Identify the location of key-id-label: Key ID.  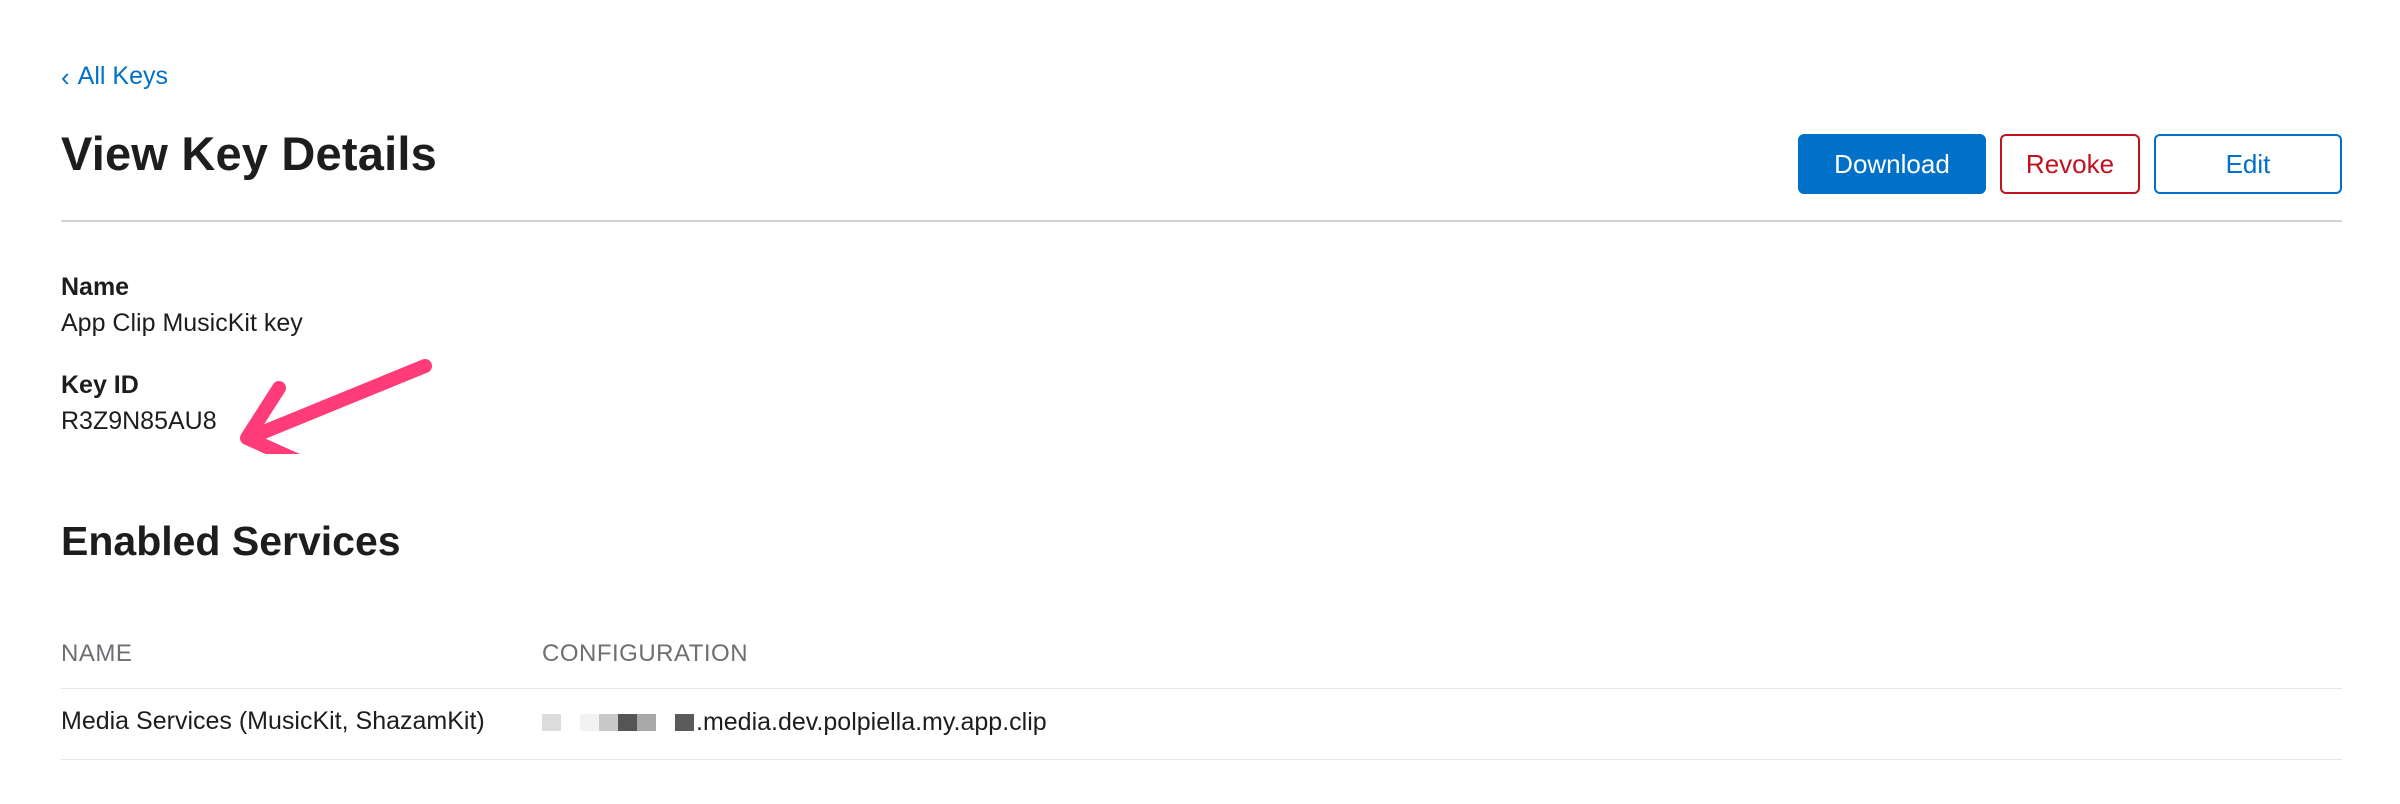
(100, 385).